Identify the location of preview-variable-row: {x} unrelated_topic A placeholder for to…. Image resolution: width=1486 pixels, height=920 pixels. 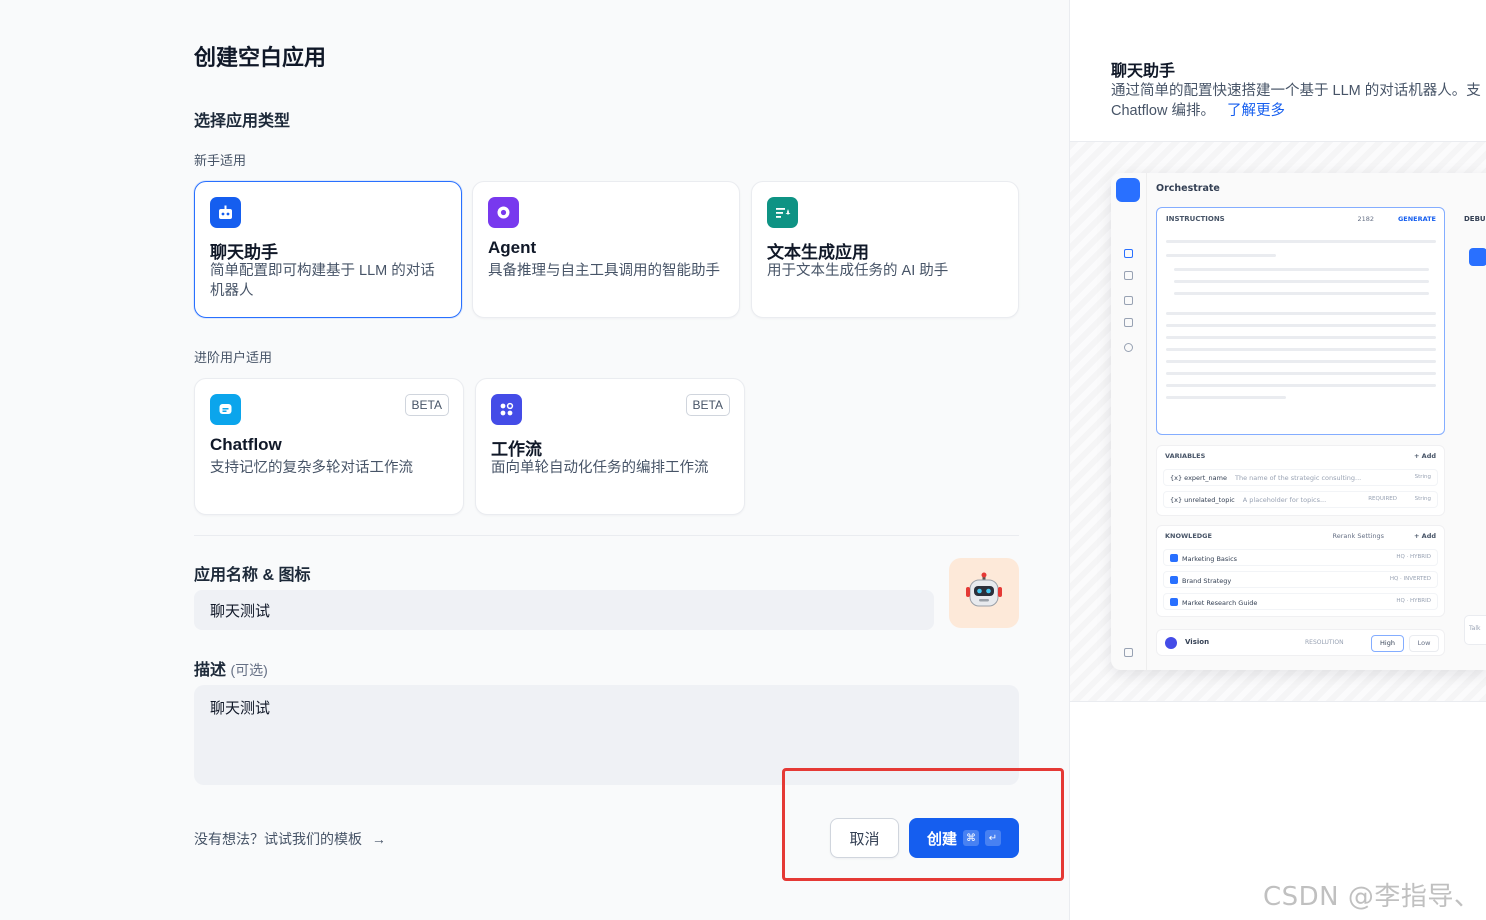
(1300, 499).